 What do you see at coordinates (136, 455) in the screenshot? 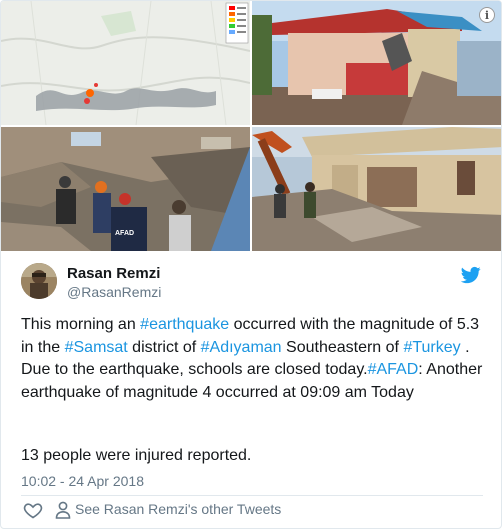
I see `tweet-text-second-paragraph: 13 people were injured reported.` at bounding box center [136, 455].